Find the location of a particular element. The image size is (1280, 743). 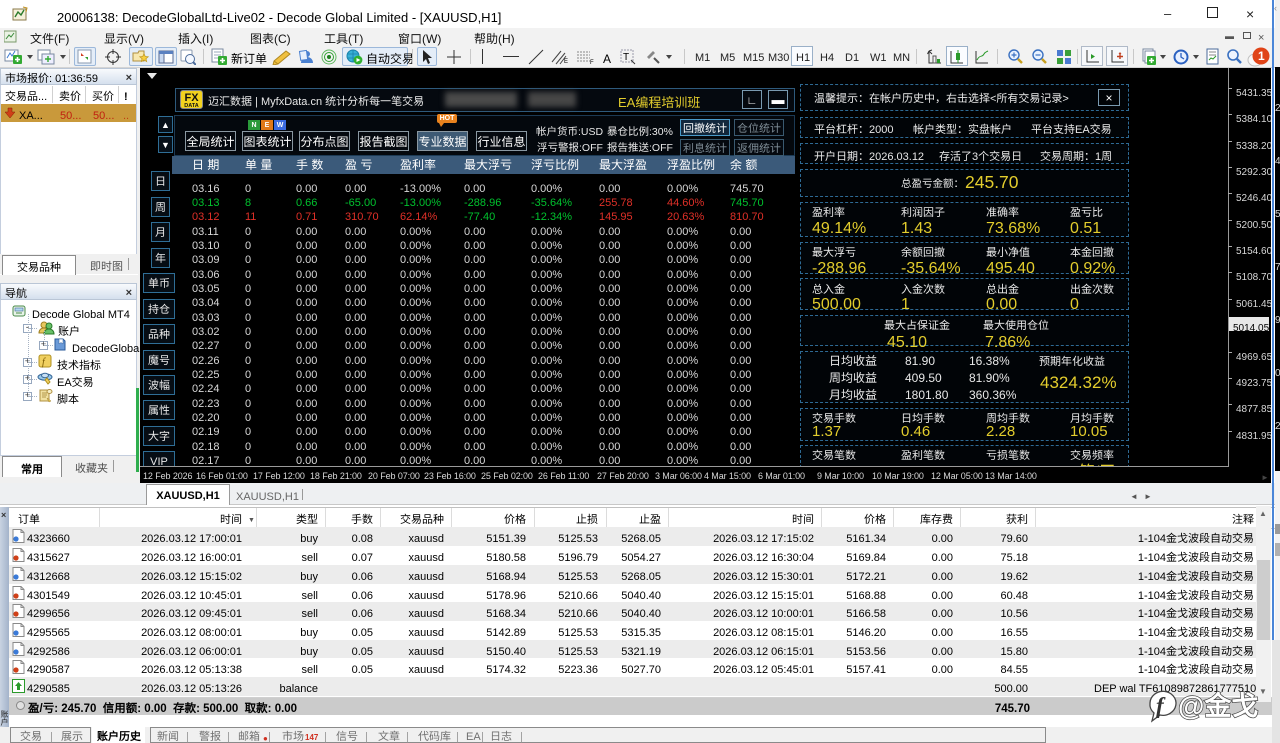

svg-text: @金戈 is located at coordinates (1218, 705).